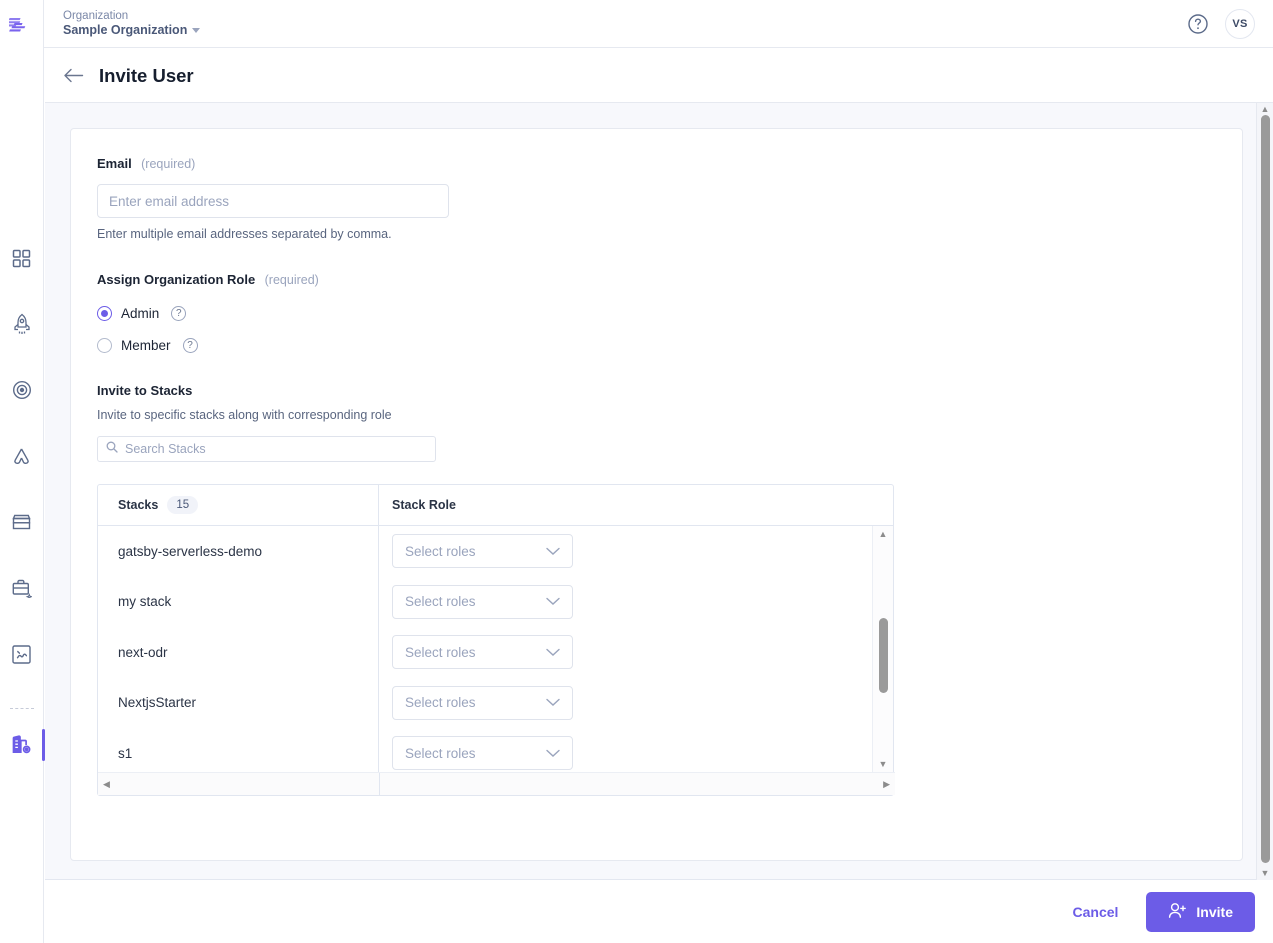 This screenshot has height=943, width=1273. Describe the element at coordinates (656, 164) in the screenshot. I see `email-label-row: Email (required)` at that location.